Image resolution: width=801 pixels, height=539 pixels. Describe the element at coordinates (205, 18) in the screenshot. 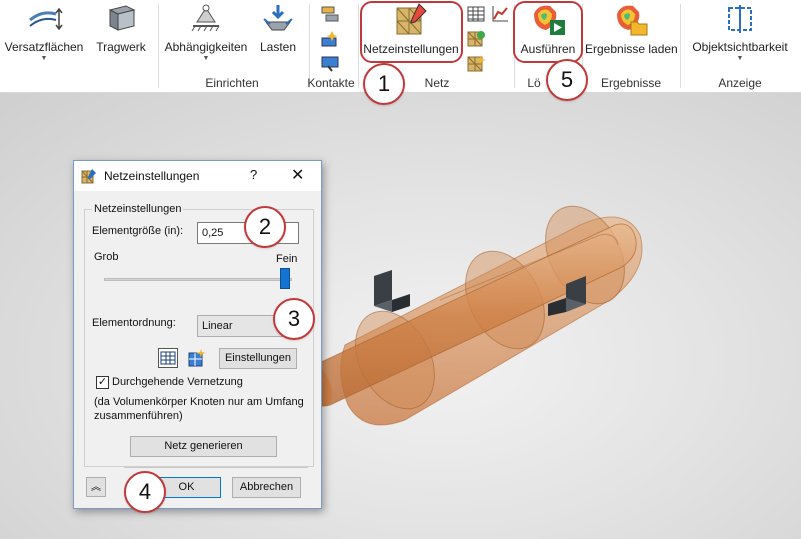

I see `constraint-icon` at that location.